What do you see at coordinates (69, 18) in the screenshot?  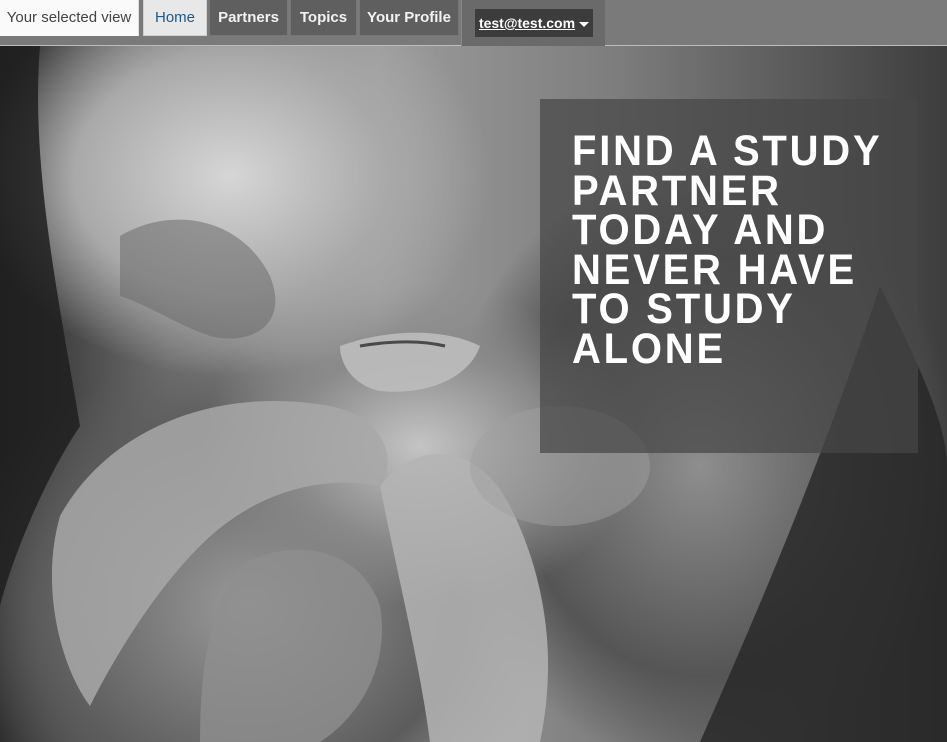 I see `selected-view-label: Your selected view` at bounding box center [69, 18].